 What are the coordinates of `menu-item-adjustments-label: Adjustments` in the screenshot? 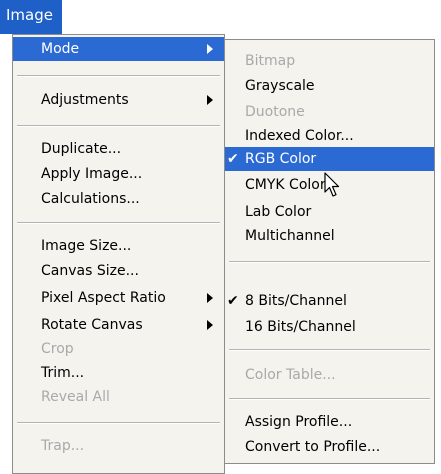 It's located at (85, 100).